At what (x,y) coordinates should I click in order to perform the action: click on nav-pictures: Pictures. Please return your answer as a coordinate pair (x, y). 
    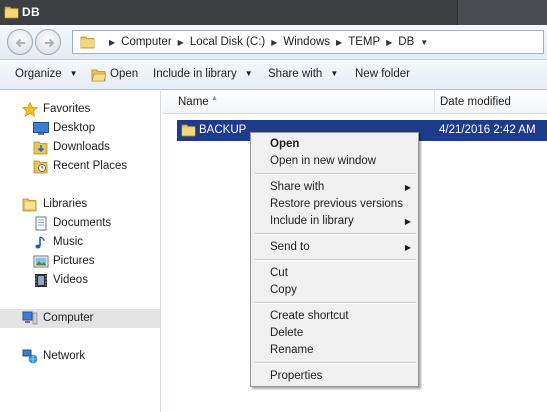
    Looking at the image, I should click on (80, 261).